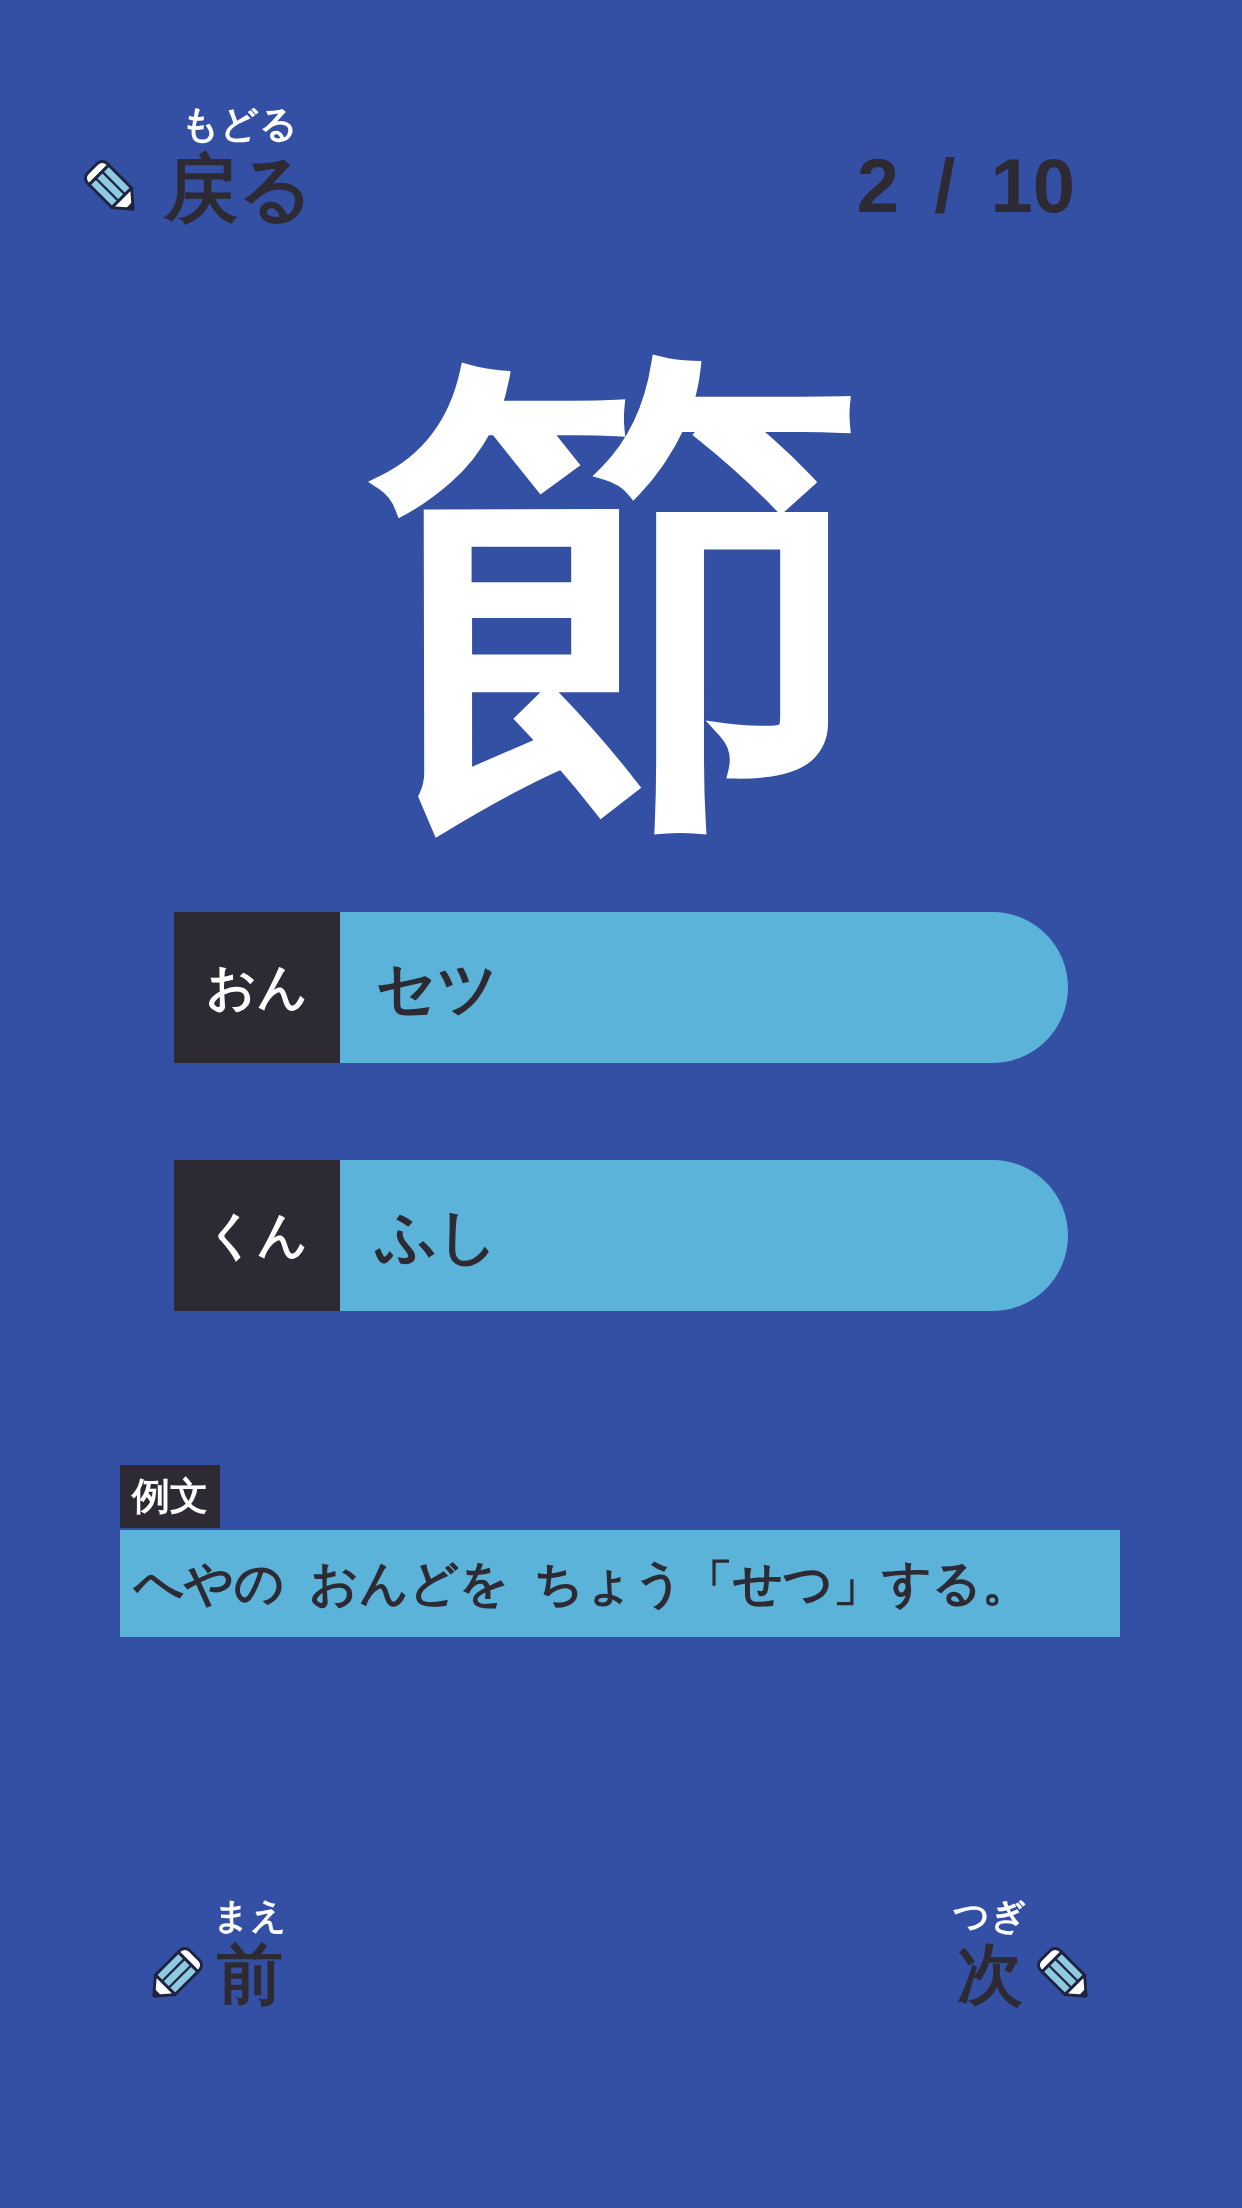 The height and width of the screenshot is (2208, 1242). Describe the element at coordinates (198, 166) in the screenshot. I see `back-button: もどる 戻る` at that location.